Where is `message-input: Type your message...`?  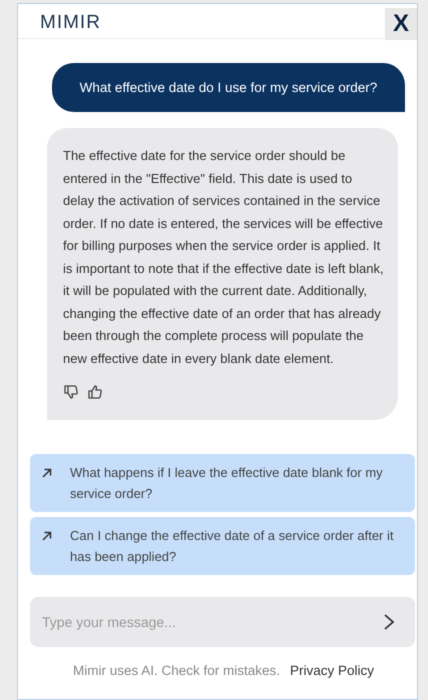
message-input: Type your message... is located at coordinates (212, 622).